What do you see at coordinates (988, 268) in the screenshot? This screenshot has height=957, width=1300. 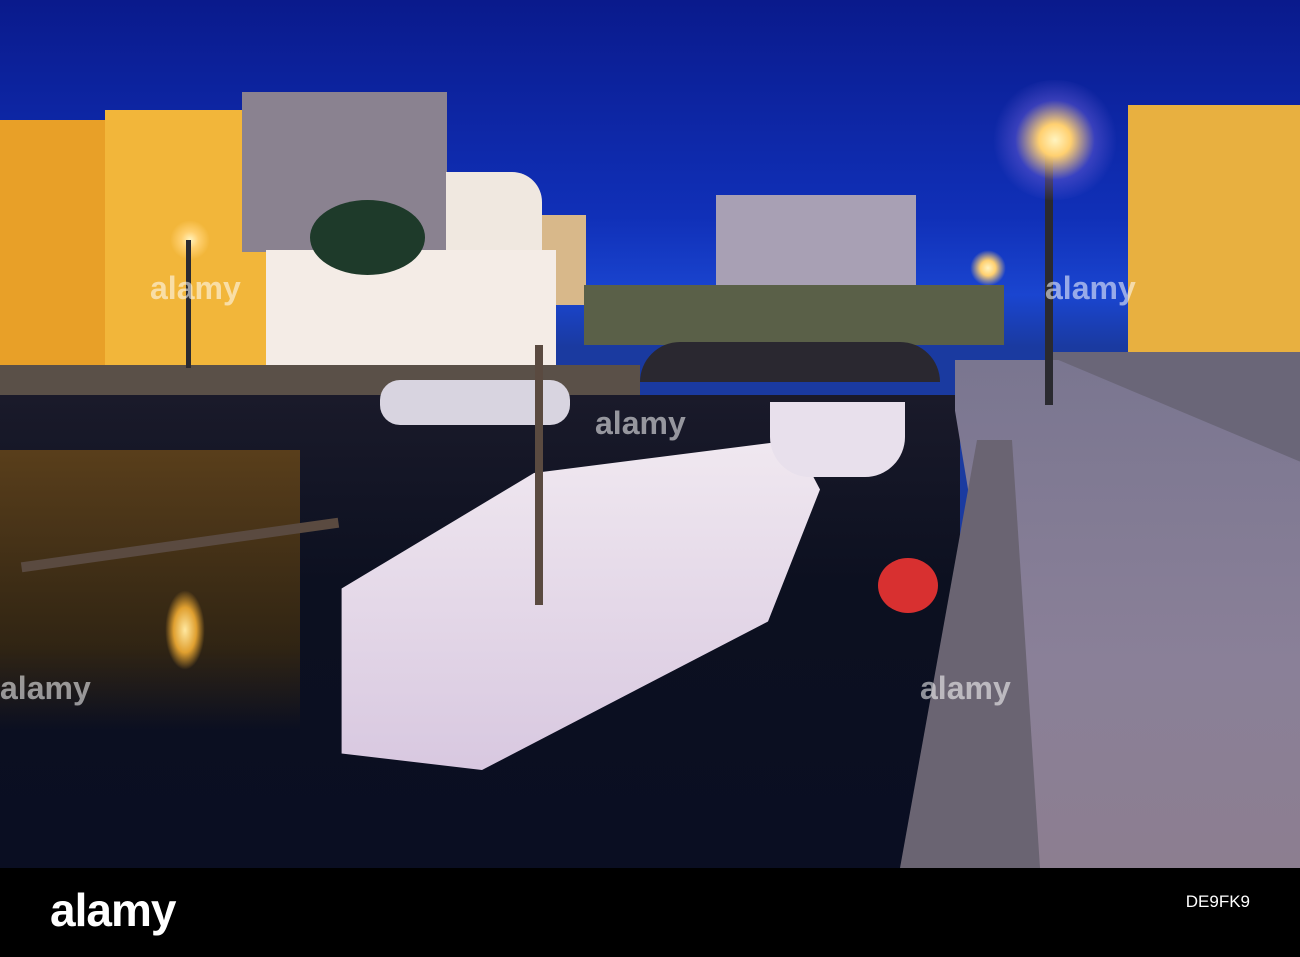 I see `lamp-glow-right` at bounding box center [988, 268].